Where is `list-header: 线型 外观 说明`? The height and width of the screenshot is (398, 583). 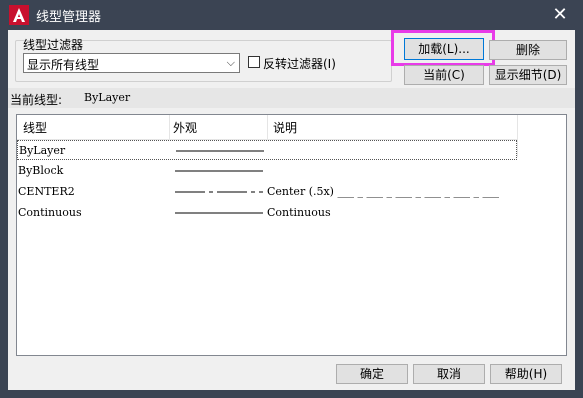 list-header: 线型 外观 说明 is located at coordinates (267, 127).